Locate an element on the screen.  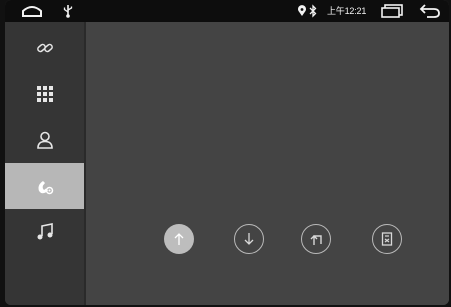
dialpad-icon is located at coordinates (44, 94).